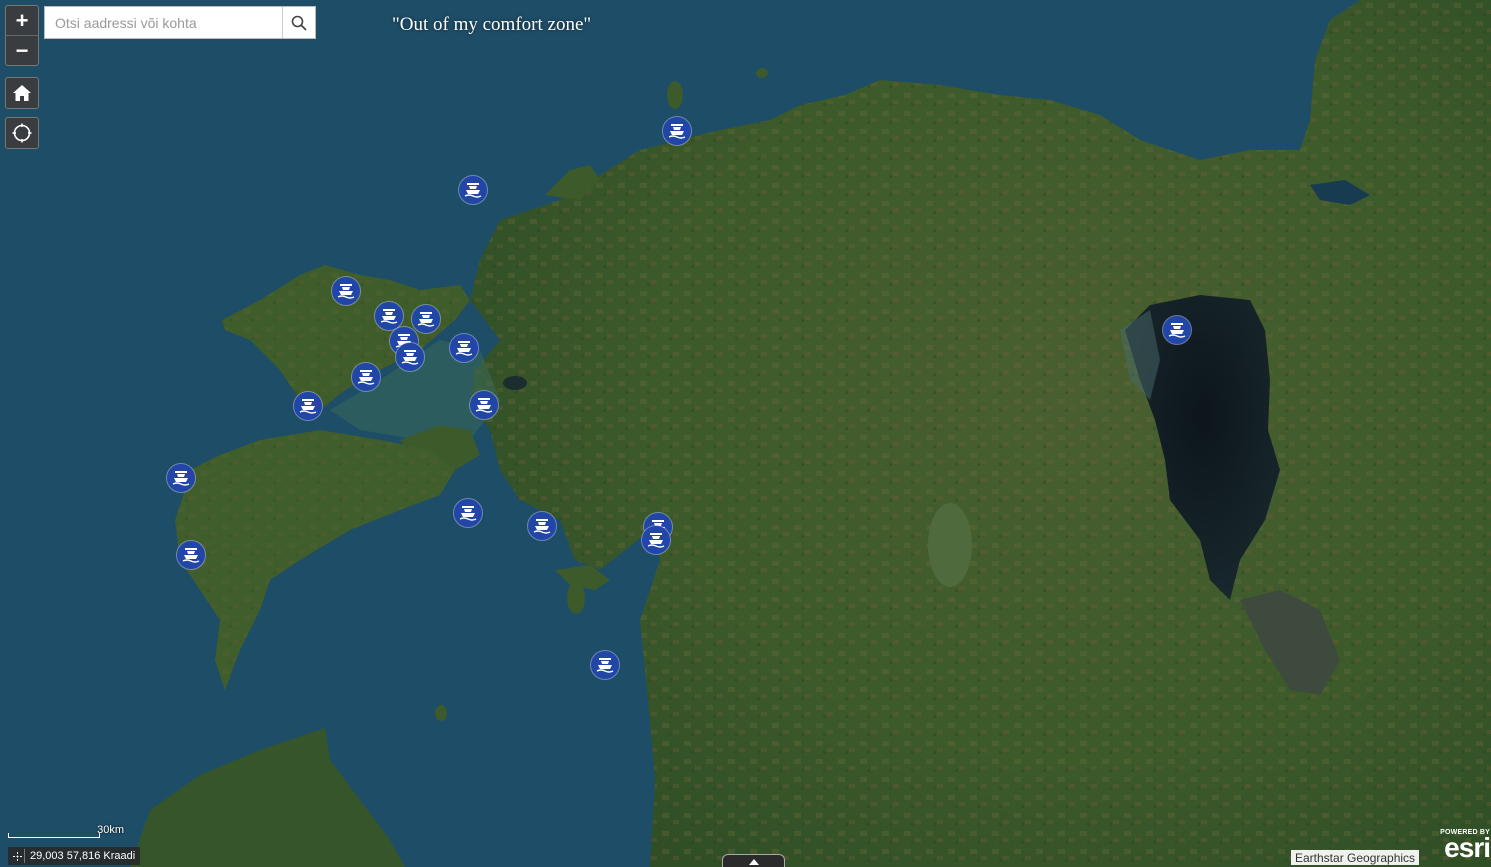 Image resolution: width=1491 pixels, height=867 pixels. Describe the element at coordinates (22, 20) in the screenshot. I see `zoom-in-button: +` at that location.